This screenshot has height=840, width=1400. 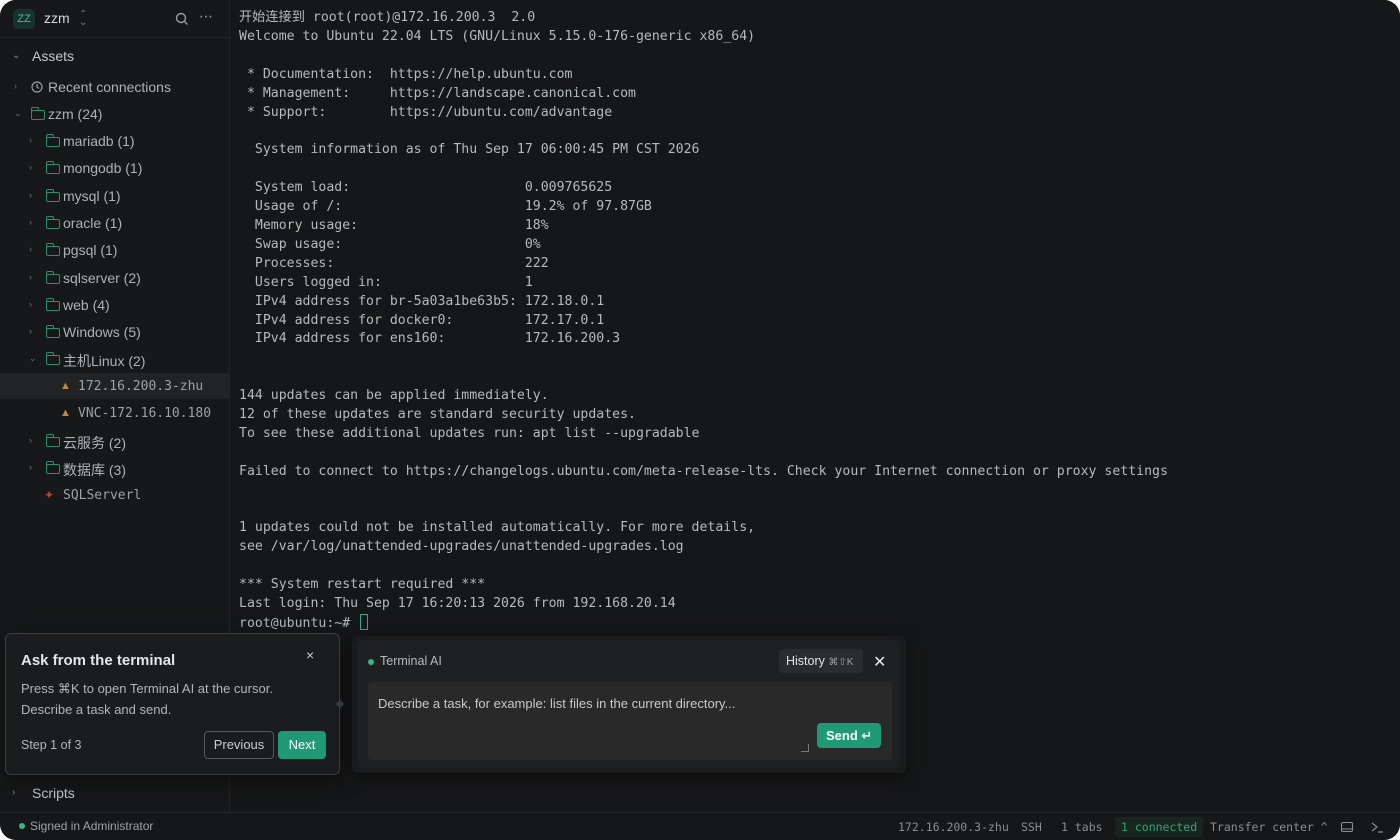 What do you see at coordinates (879, 662) in the screenshot?
I see `close-icon: ✕` at bounding box center [879, 662].